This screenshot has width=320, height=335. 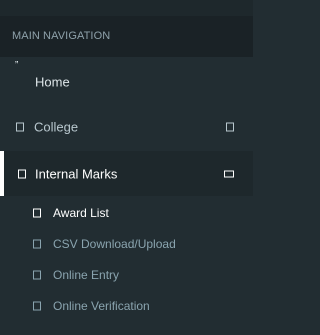 What do you see at coordinates (17, 65) in the screenshot?
I see `quote-icon: ”` at bounding box center [17, 65].